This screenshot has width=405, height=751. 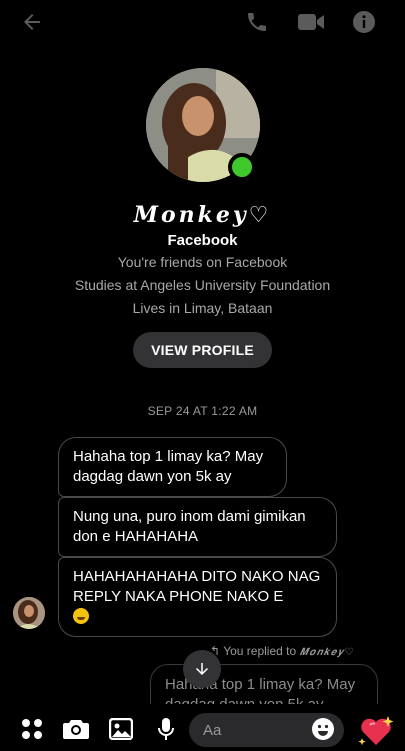 I want to click on smiley-icon, so click(x=323, y=729).